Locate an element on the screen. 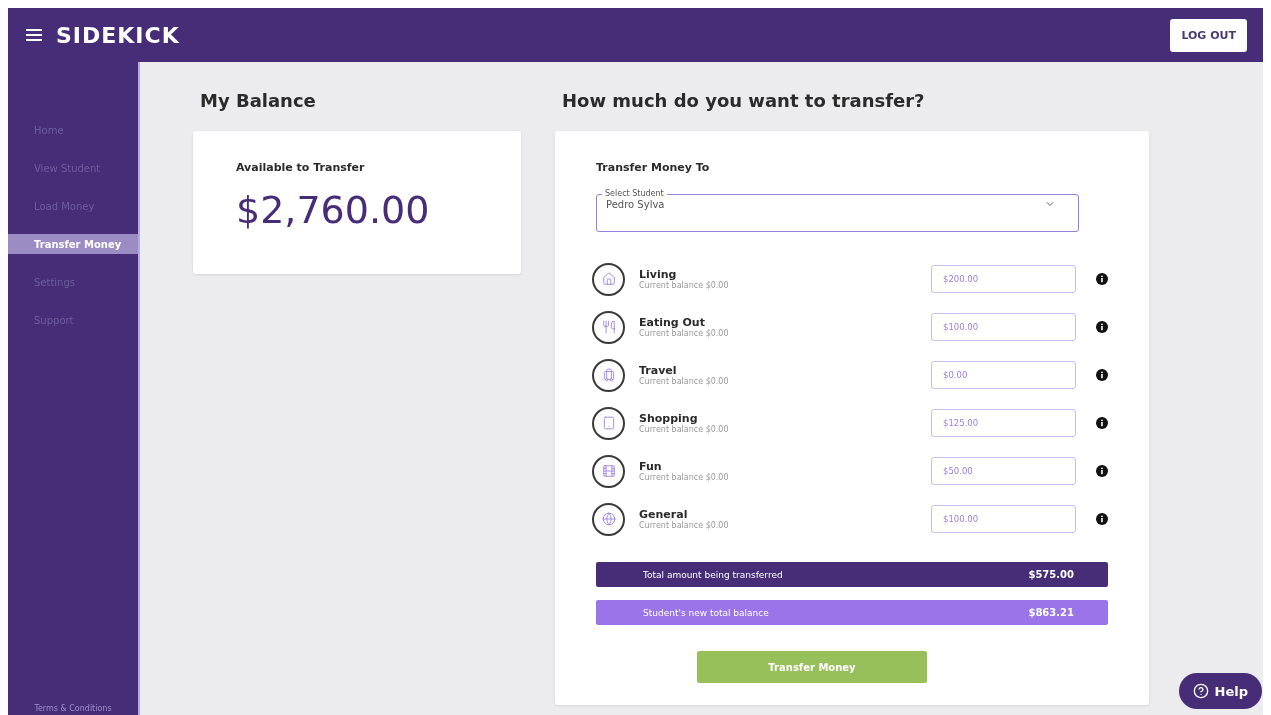  menu-icon is located at coordinates (34, 35).